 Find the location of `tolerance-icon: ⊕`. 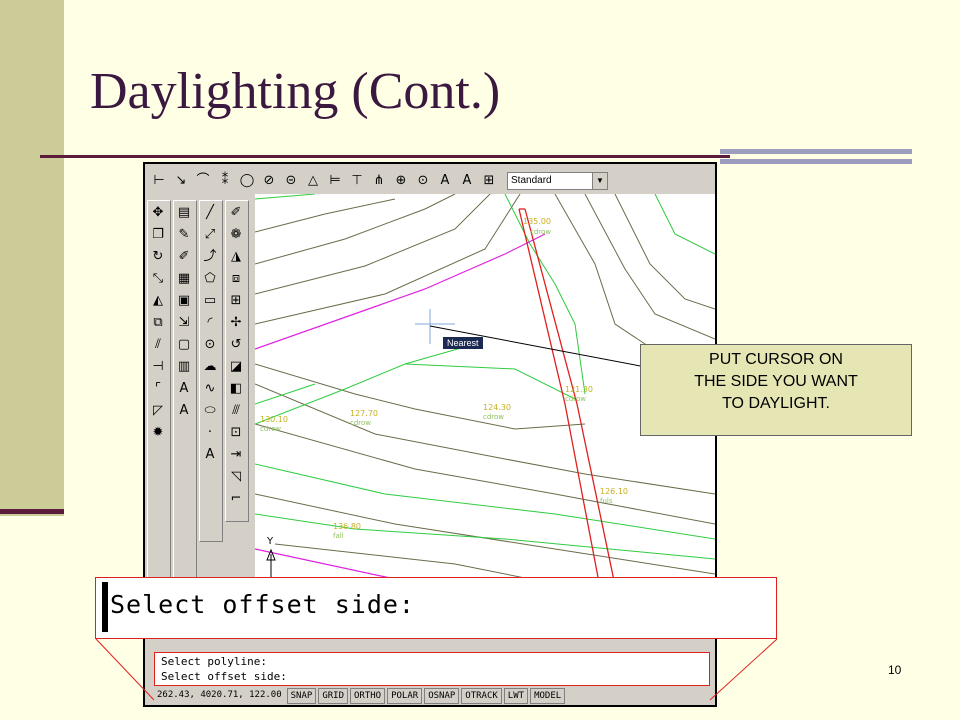

tolerance-icon: ⊕ is located at coordinates (401, 181).